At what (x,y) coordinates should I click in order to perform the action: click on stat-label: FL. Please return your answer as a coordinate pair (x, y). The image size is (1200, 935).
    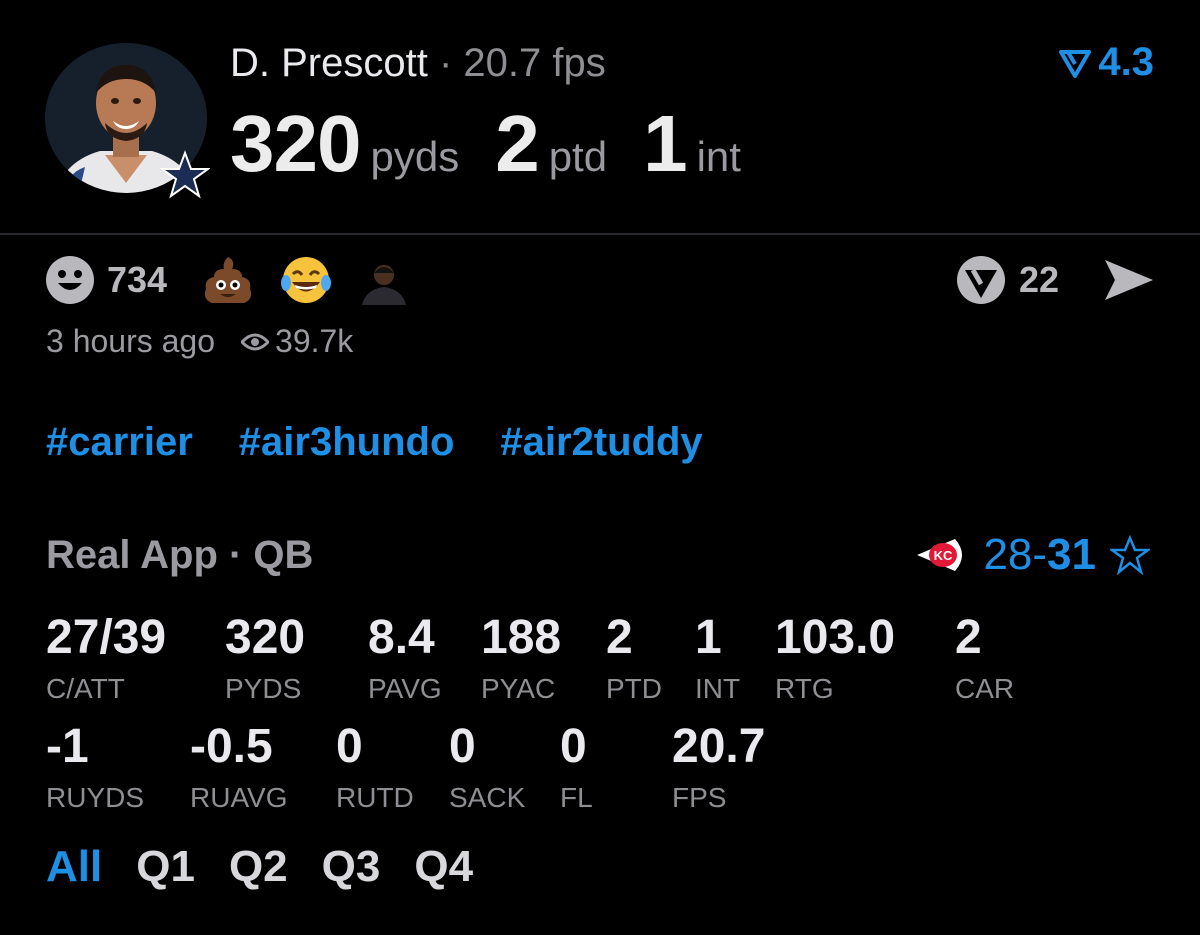
    Looking at the image, I should click on (576, 797).